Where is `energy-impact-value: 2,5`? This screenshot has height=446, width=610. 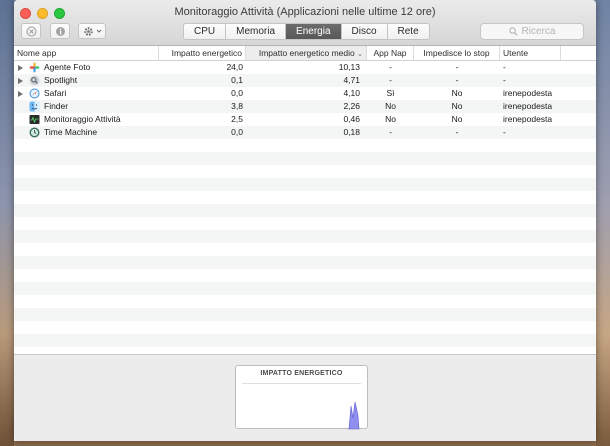
energy-impact-value: 2,5 is located at coordinates (237, 119).